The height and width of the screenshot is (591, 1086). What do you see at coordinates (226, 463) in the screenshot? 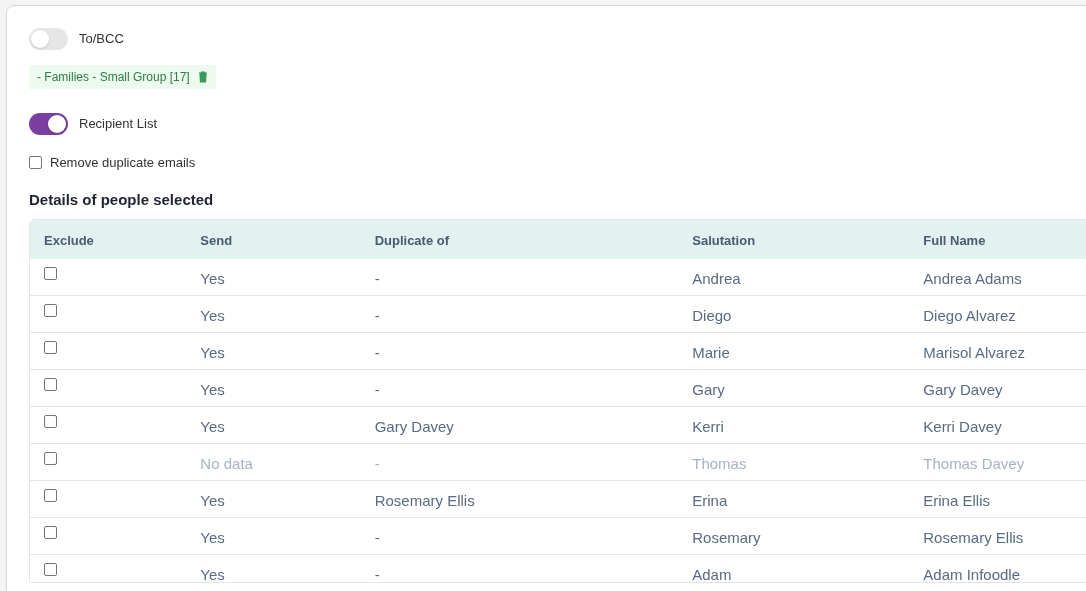
I see `table-cell: No data` at bounding box center [226, 463].